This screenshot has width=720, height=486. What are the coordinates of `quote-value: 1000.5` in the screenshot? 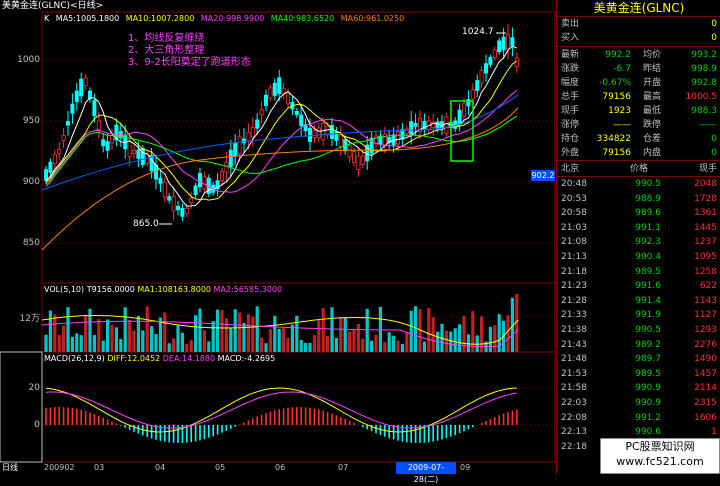 It's located at (701, 97).